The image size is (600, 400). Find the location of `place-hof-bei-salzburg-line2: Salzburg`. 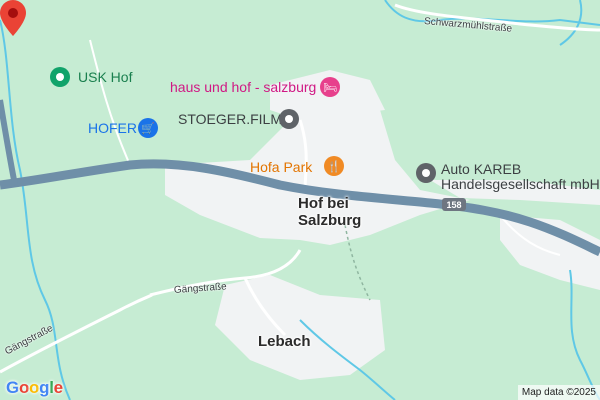

place-hof-bei-salzburg-line2: Salzburg is located at coordinates (330, 220).